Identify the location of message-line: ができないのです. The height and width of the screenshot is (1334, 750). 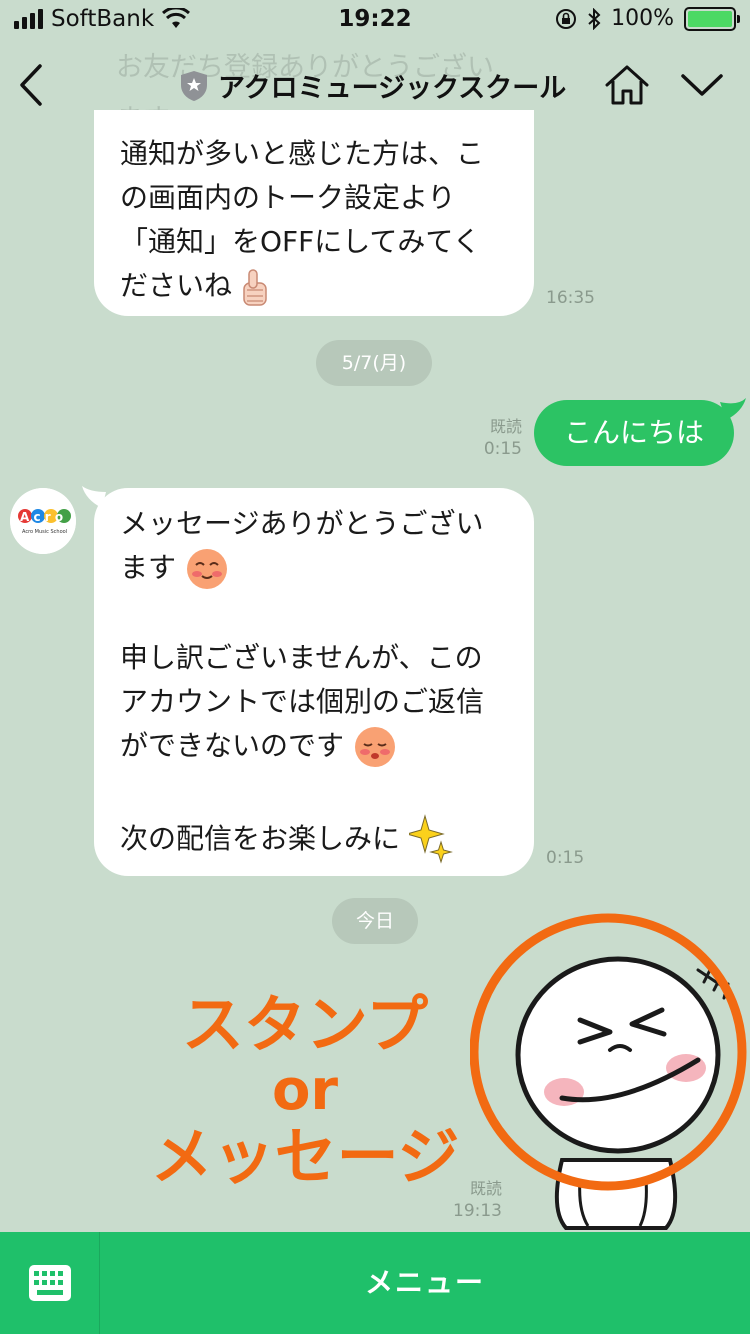
(232, 745).